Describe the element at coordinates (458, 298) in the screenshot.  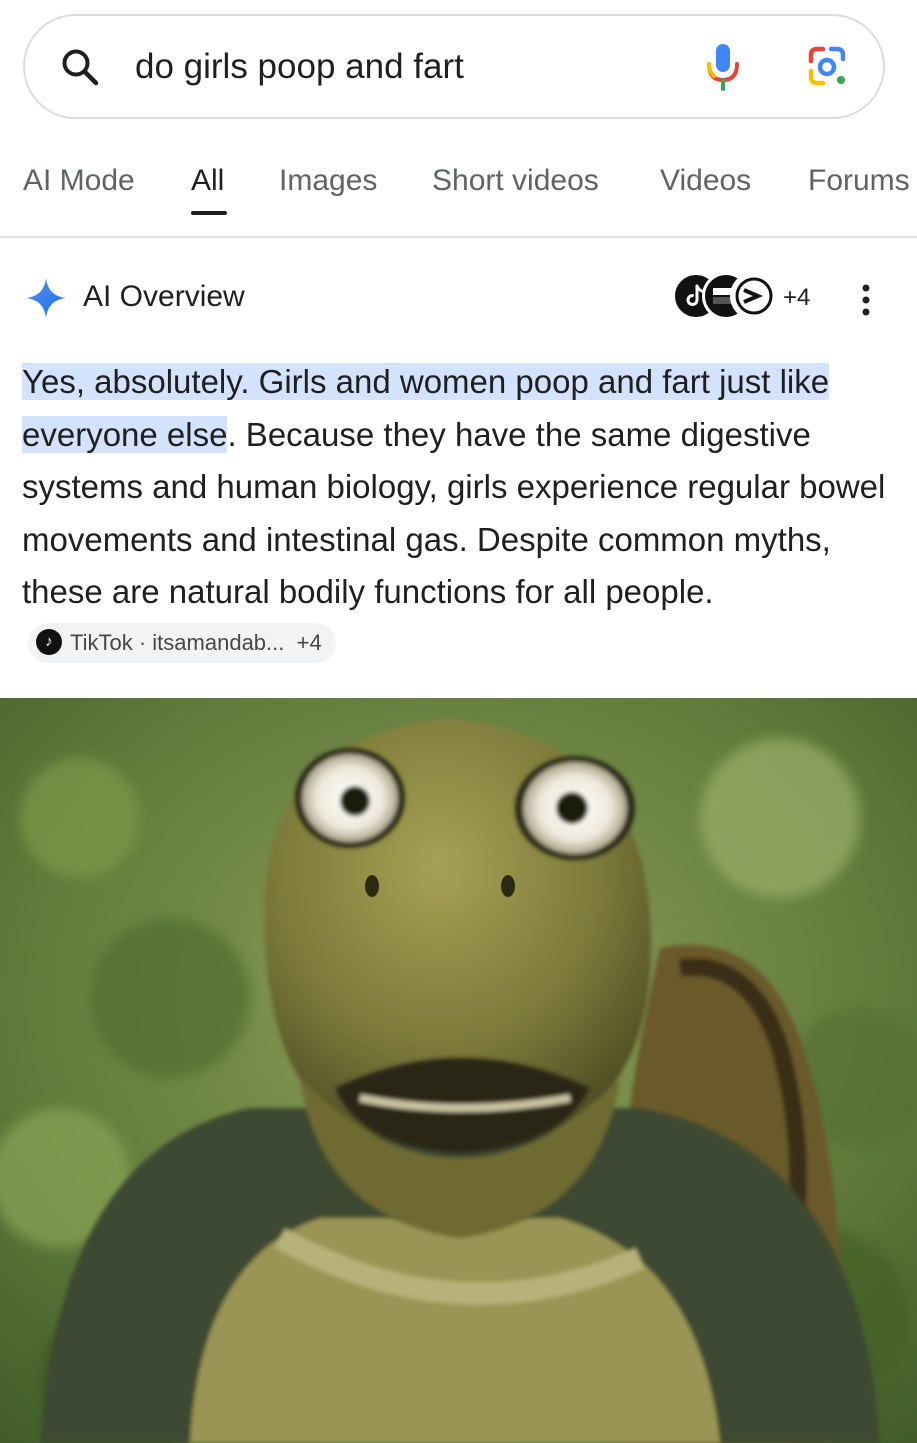
I see `ai-overview-header: AI Overview +4` at that location.